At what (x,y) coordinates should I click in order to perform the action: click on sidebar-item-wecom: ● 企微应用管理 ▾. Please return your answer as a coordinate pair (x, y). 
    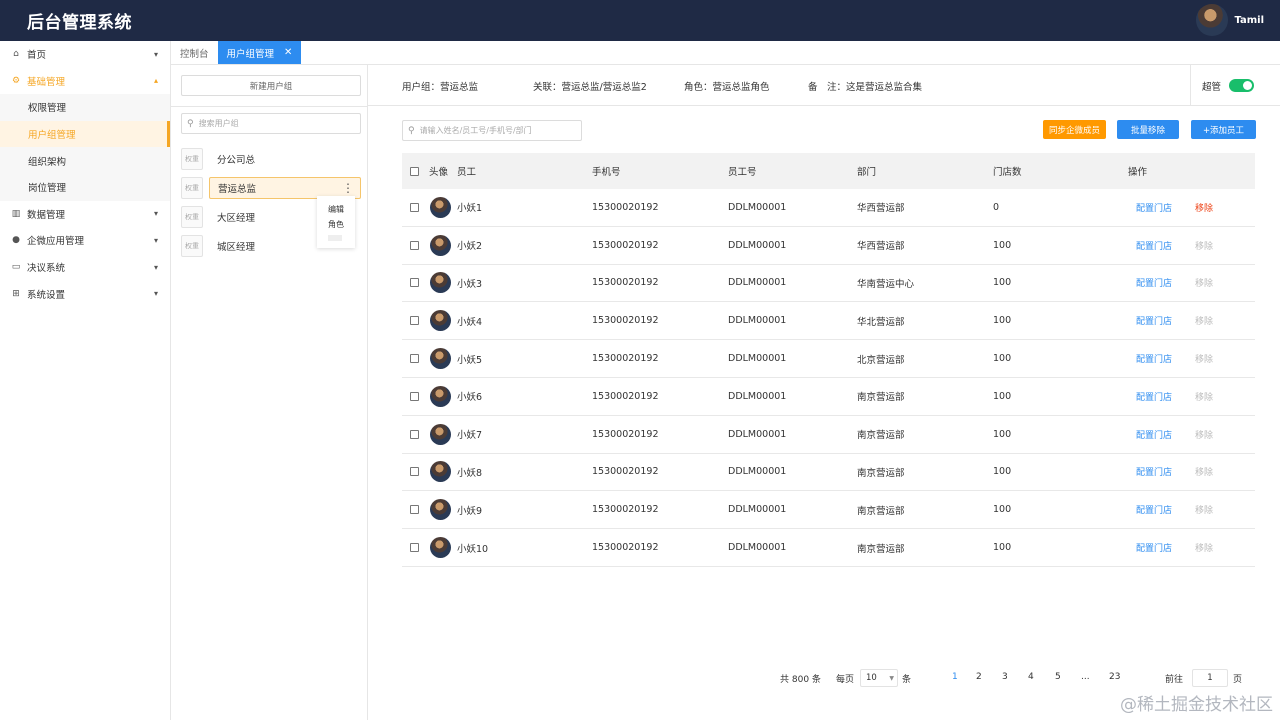
    Looking at the image, I should click on (85, 240).